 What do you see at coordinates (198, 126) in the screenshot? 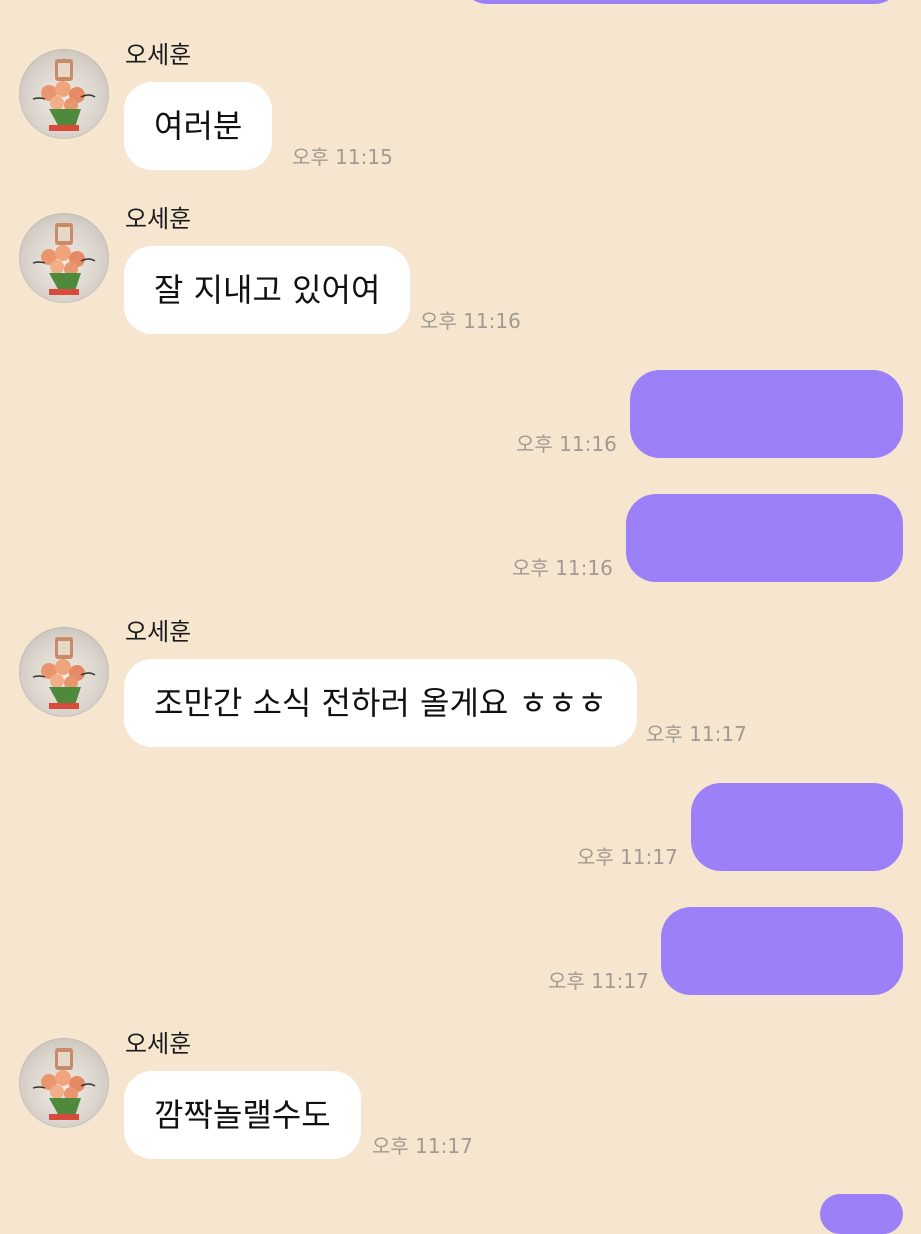
I see `message-bubble: 여러분` at bounding box center [198, 126].